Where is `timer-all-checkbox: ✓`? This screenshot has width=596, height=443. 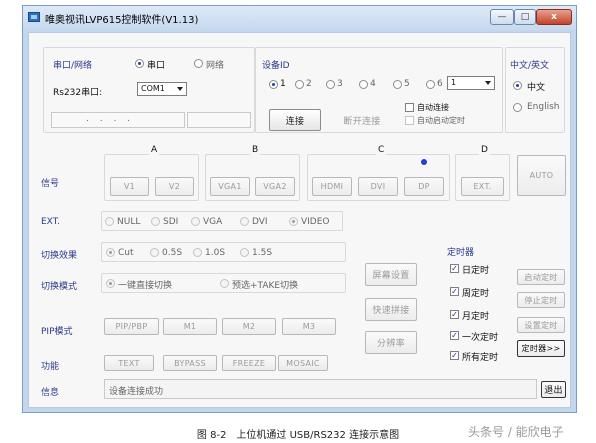
timer-all-checkbox: ✓ is located at coordinates (454, 355).